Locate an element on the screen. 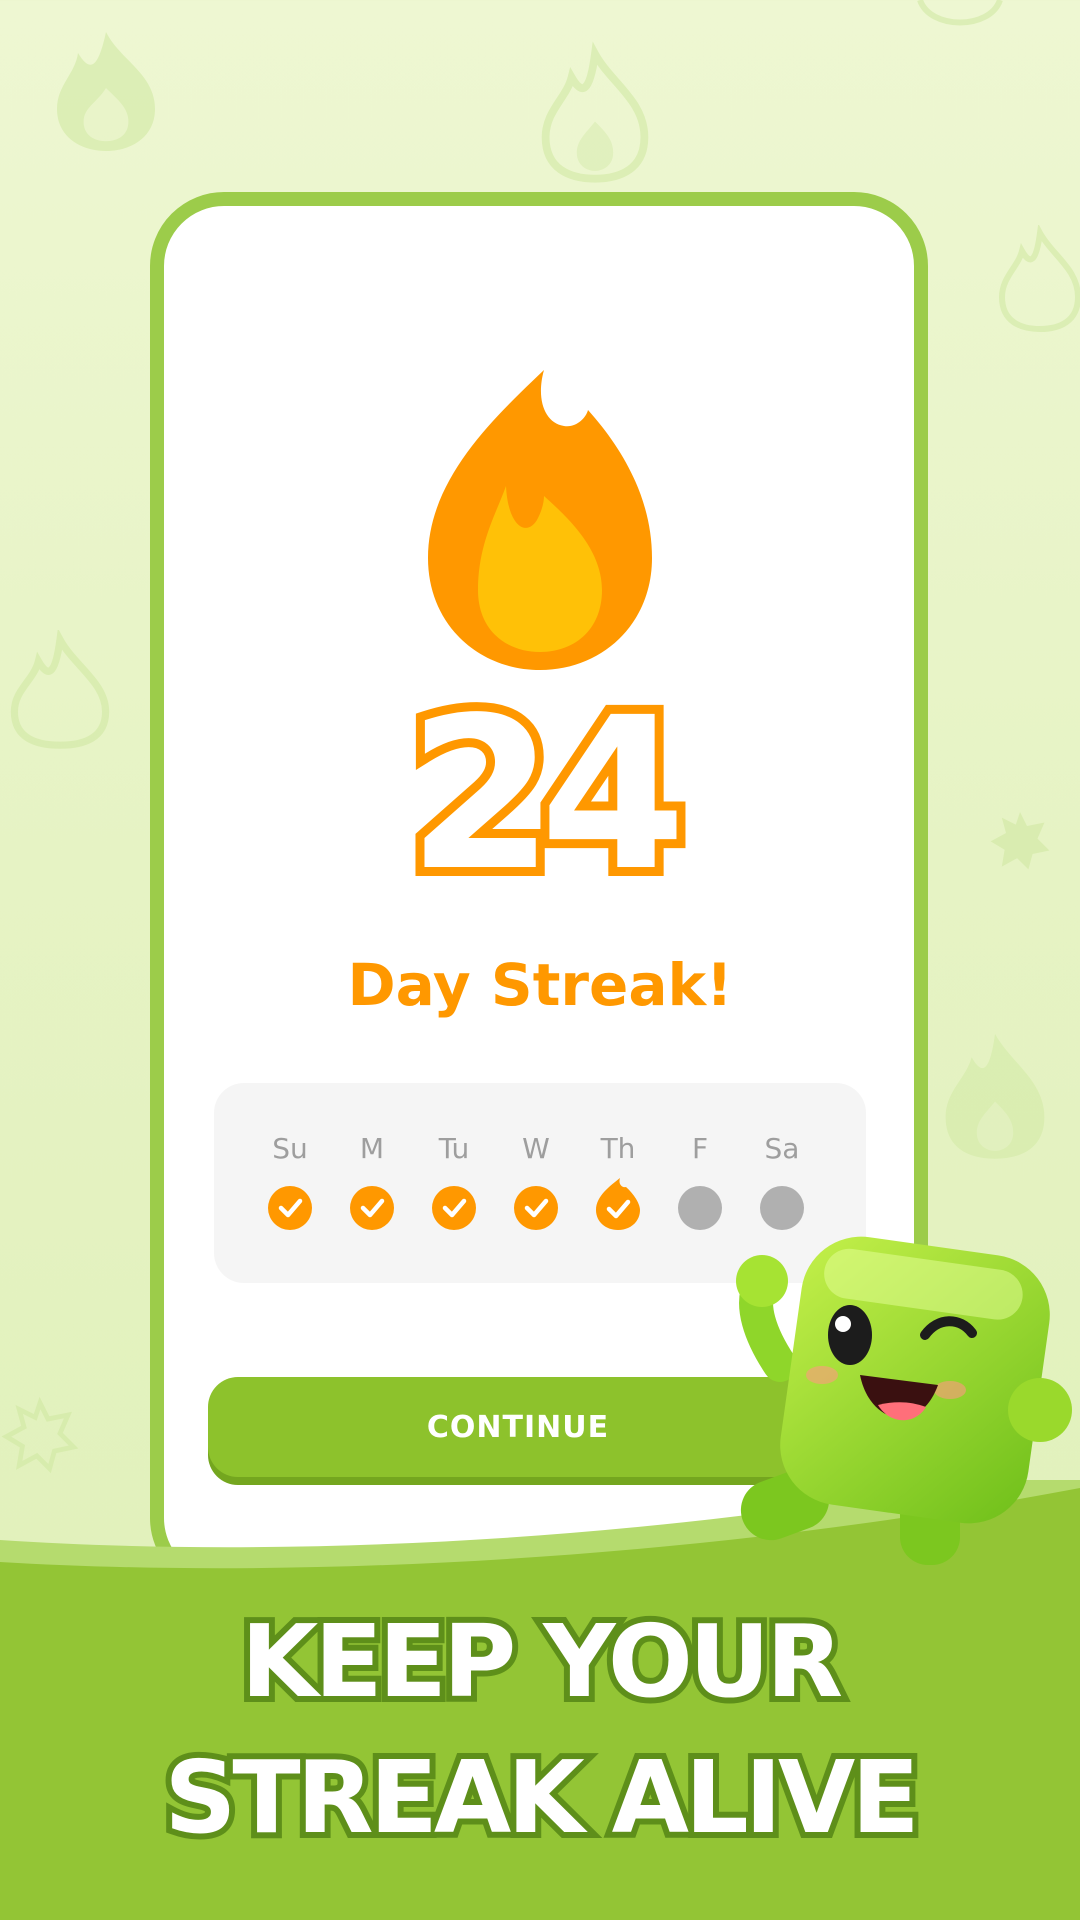 The height and width of the screenshot is (1920, 1080). day-wednesday: W is located at coordinates (536, 1182).